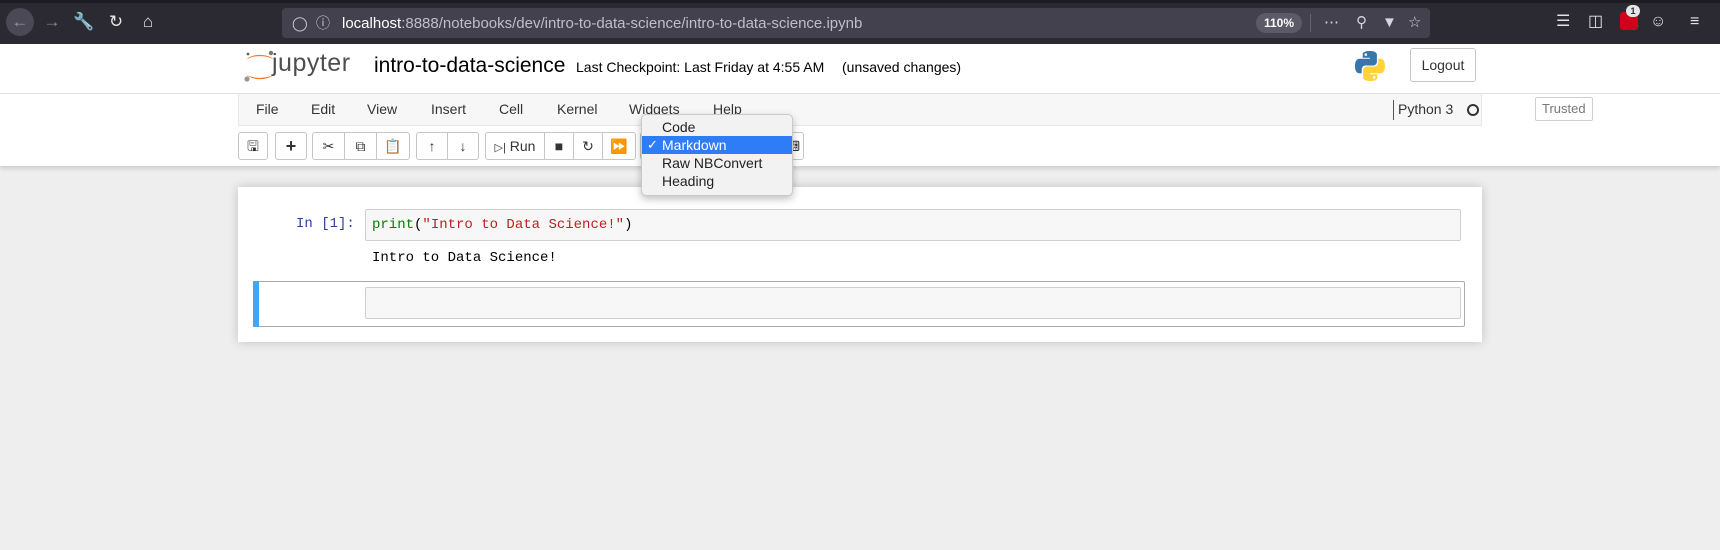  Describe the element at coordinates (1414, 23) in the screenshot. I see `bookmark-star-icon: ☆` at that location.